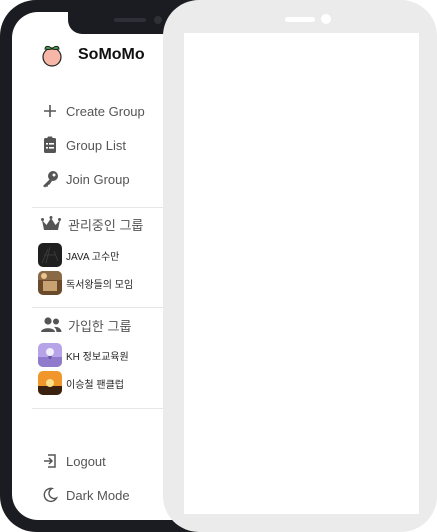 The width and height of the screenshot is (437, 532). What do you see at coordinates (86, 461) in the screenshot?
I see `logout-label: Logout` at bounding box center [86, 461].